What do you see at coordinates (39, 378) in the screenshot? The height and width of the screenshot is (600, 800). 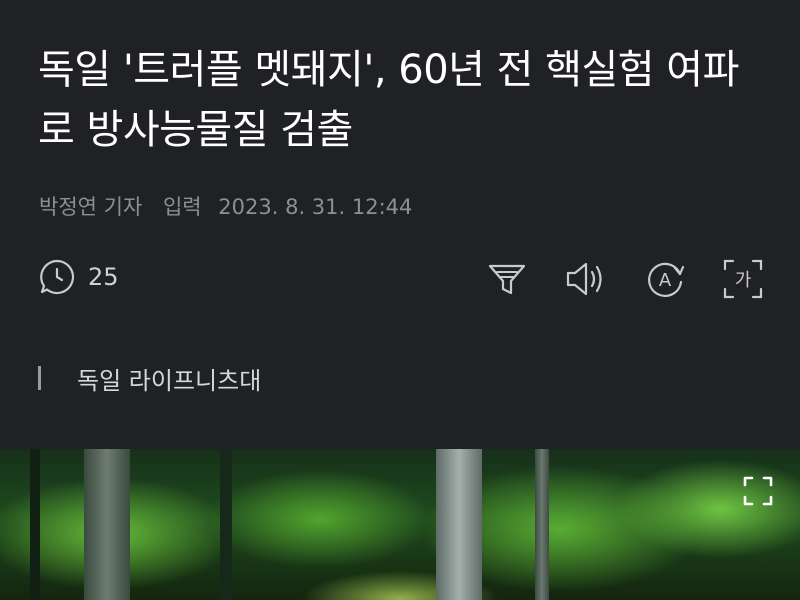 I see `subtitle-bar` at bounding box center [39, 378].